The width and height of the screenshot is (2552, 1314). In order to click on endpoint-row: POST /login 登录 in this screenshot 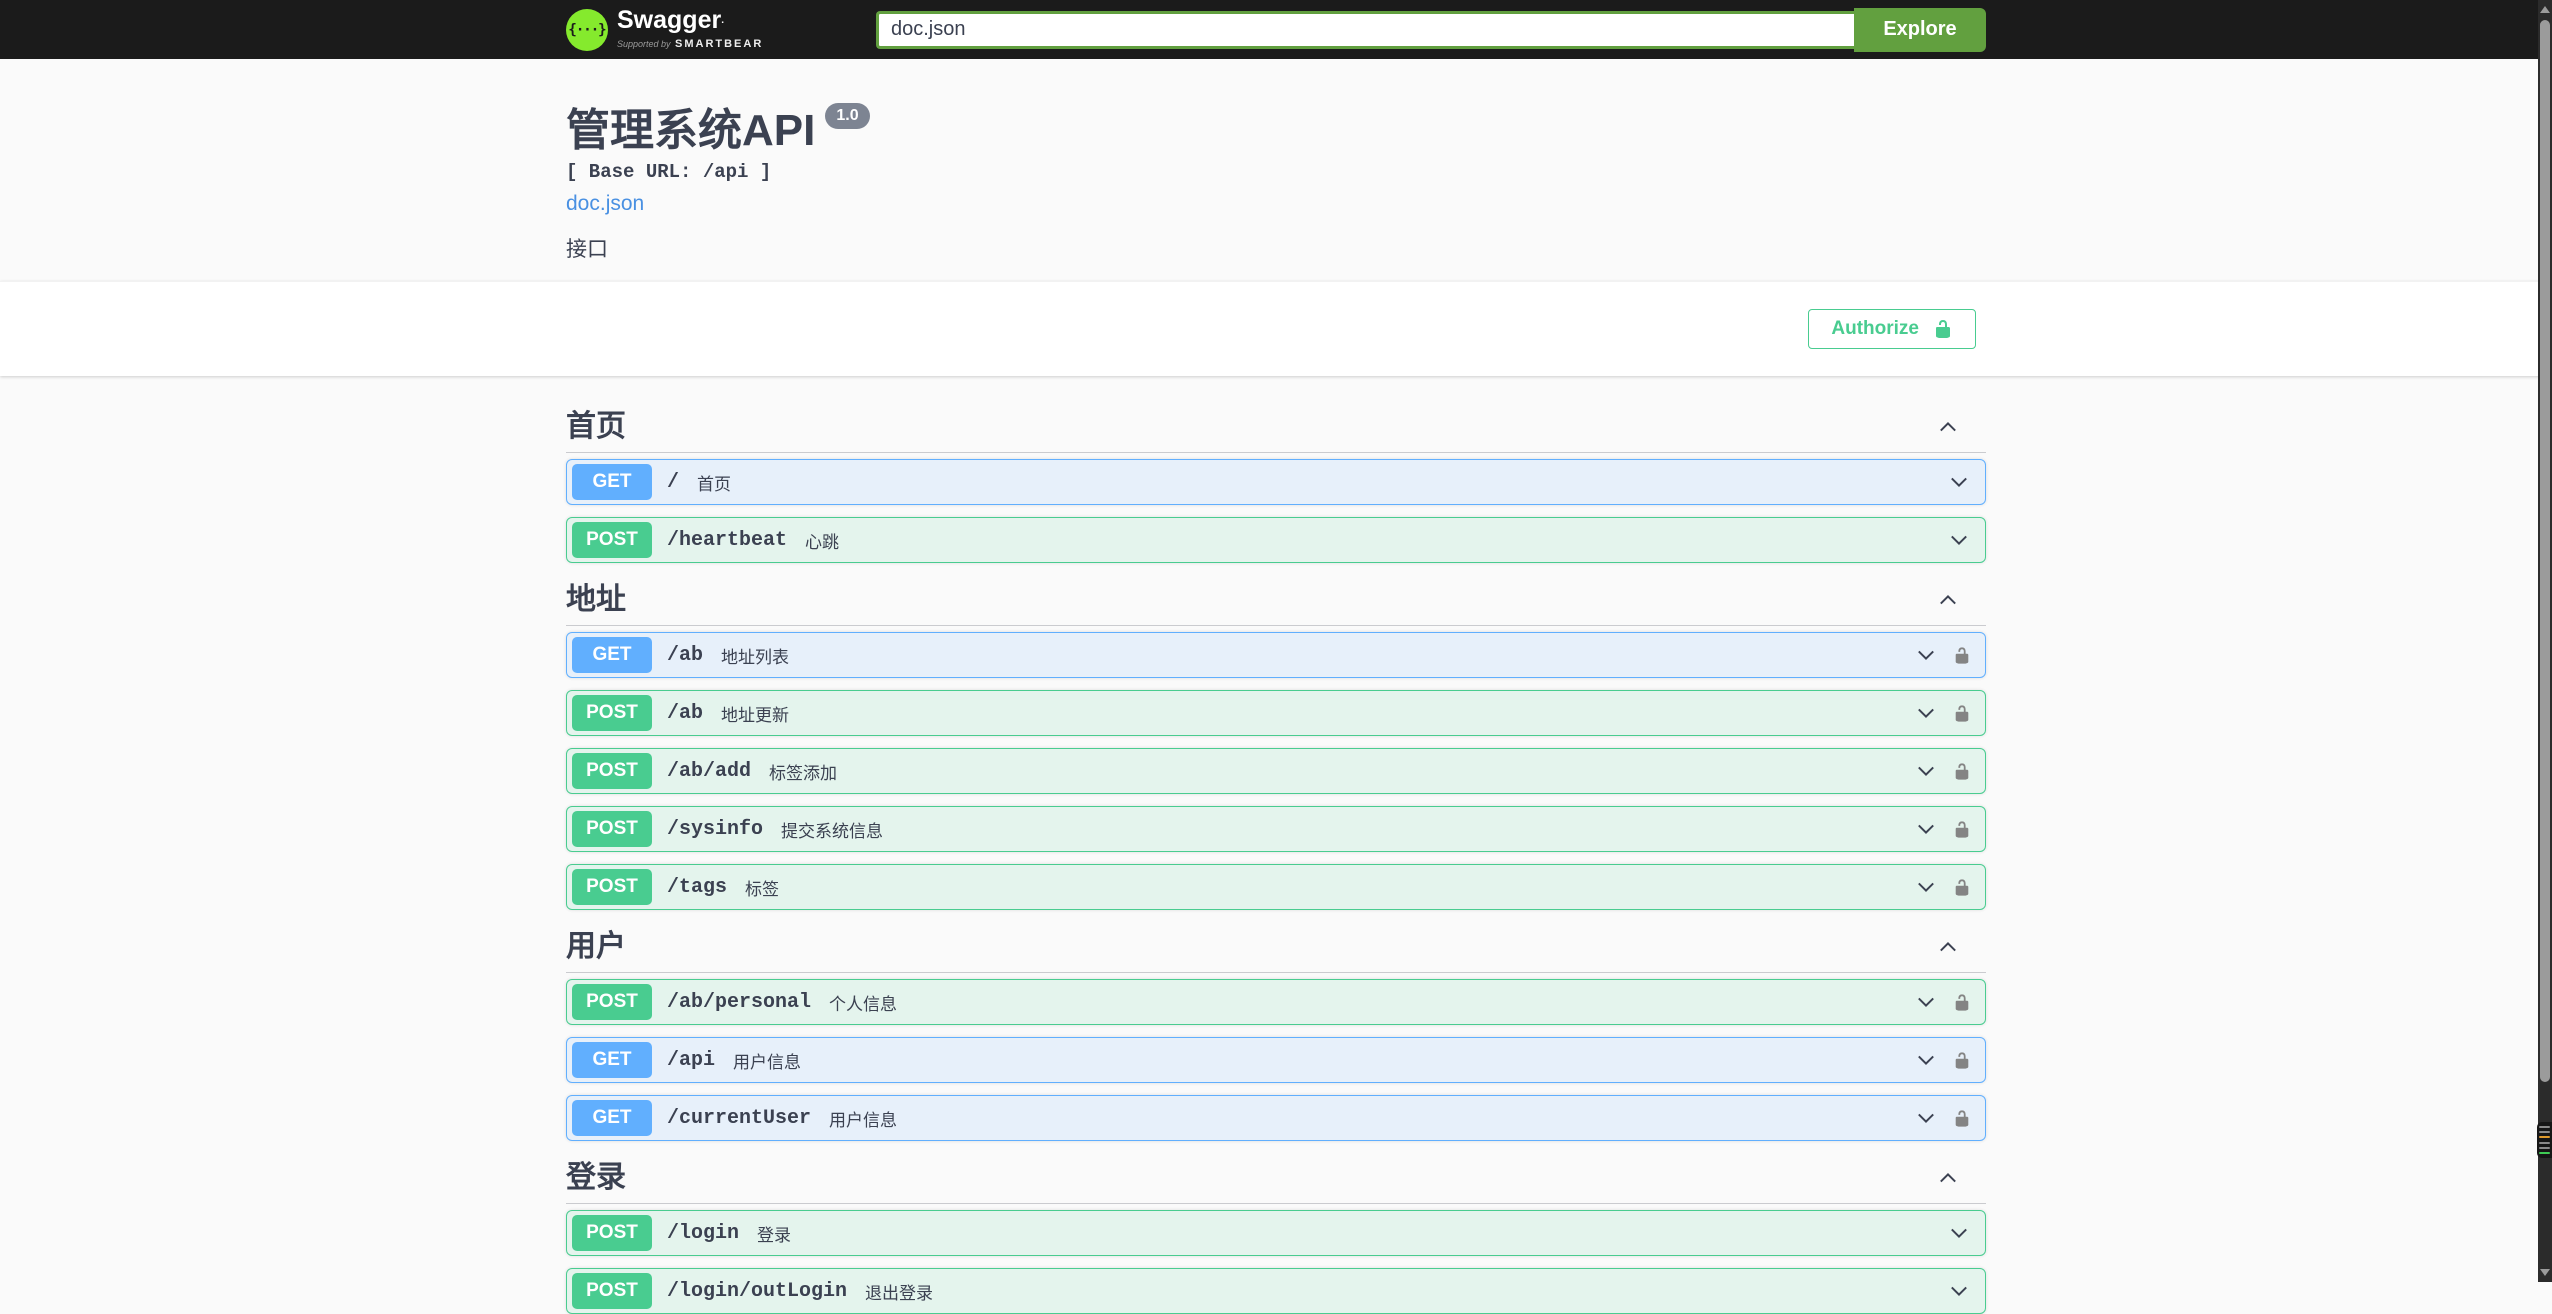, I will do `click(1276, 1233)`.